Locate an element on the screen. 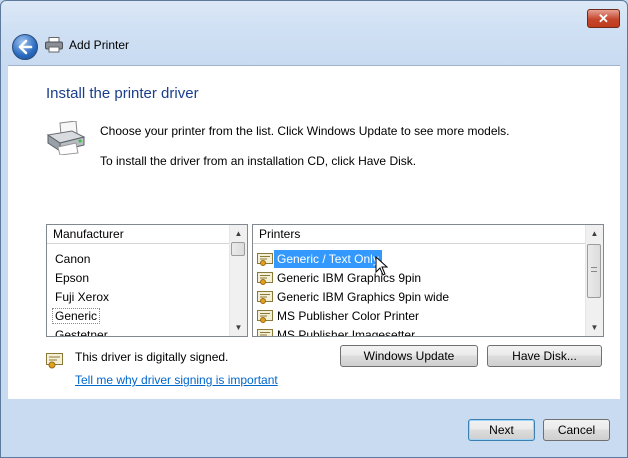  page-heading: Install the printer driver is located at coordinates (122, 93).